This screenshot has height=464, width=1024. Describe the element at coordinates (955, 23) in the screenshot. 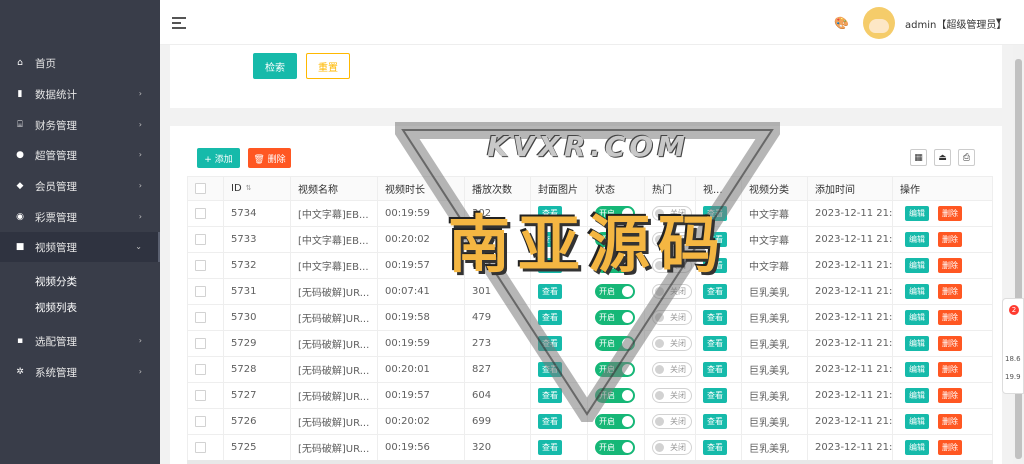

I see `user-name: admin【超级管理员】` at that location.